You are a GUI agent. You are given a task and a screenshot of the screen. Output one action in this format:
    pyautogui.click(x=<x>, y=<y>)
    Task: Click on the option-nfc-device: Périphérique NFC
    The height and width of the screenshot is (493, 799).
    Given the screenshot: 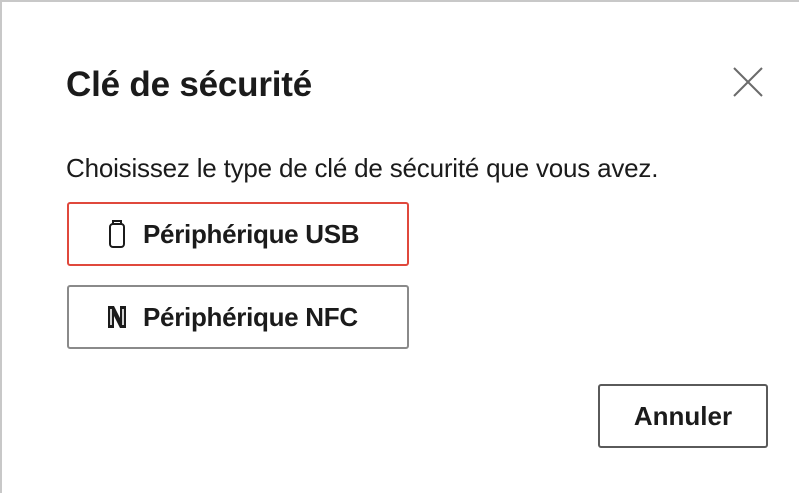 What is the action you would take?
    pyautogui.click(x=238, y=317)
    